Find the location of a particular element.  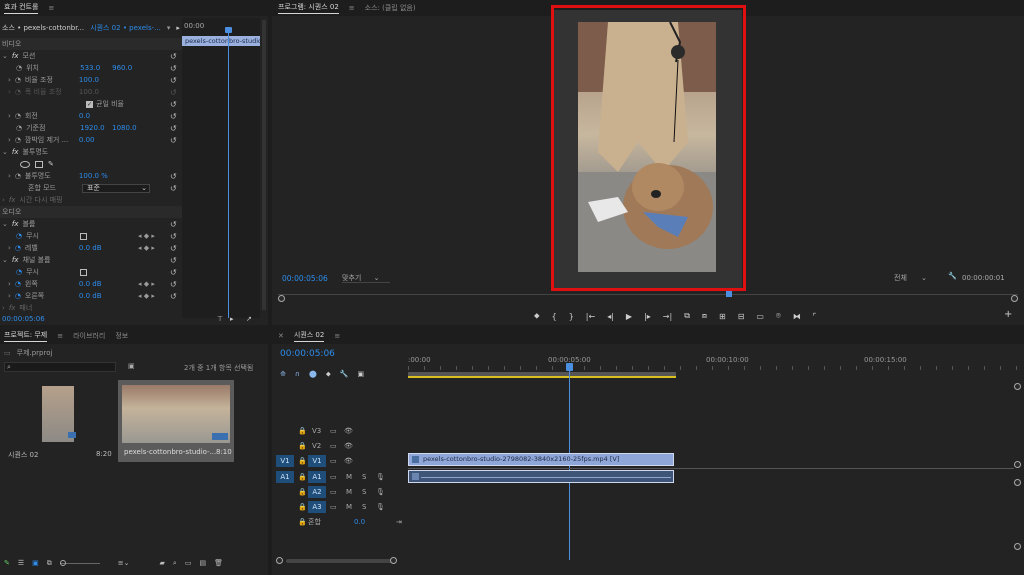

zoom-slider is located at coordinates (79, 562).